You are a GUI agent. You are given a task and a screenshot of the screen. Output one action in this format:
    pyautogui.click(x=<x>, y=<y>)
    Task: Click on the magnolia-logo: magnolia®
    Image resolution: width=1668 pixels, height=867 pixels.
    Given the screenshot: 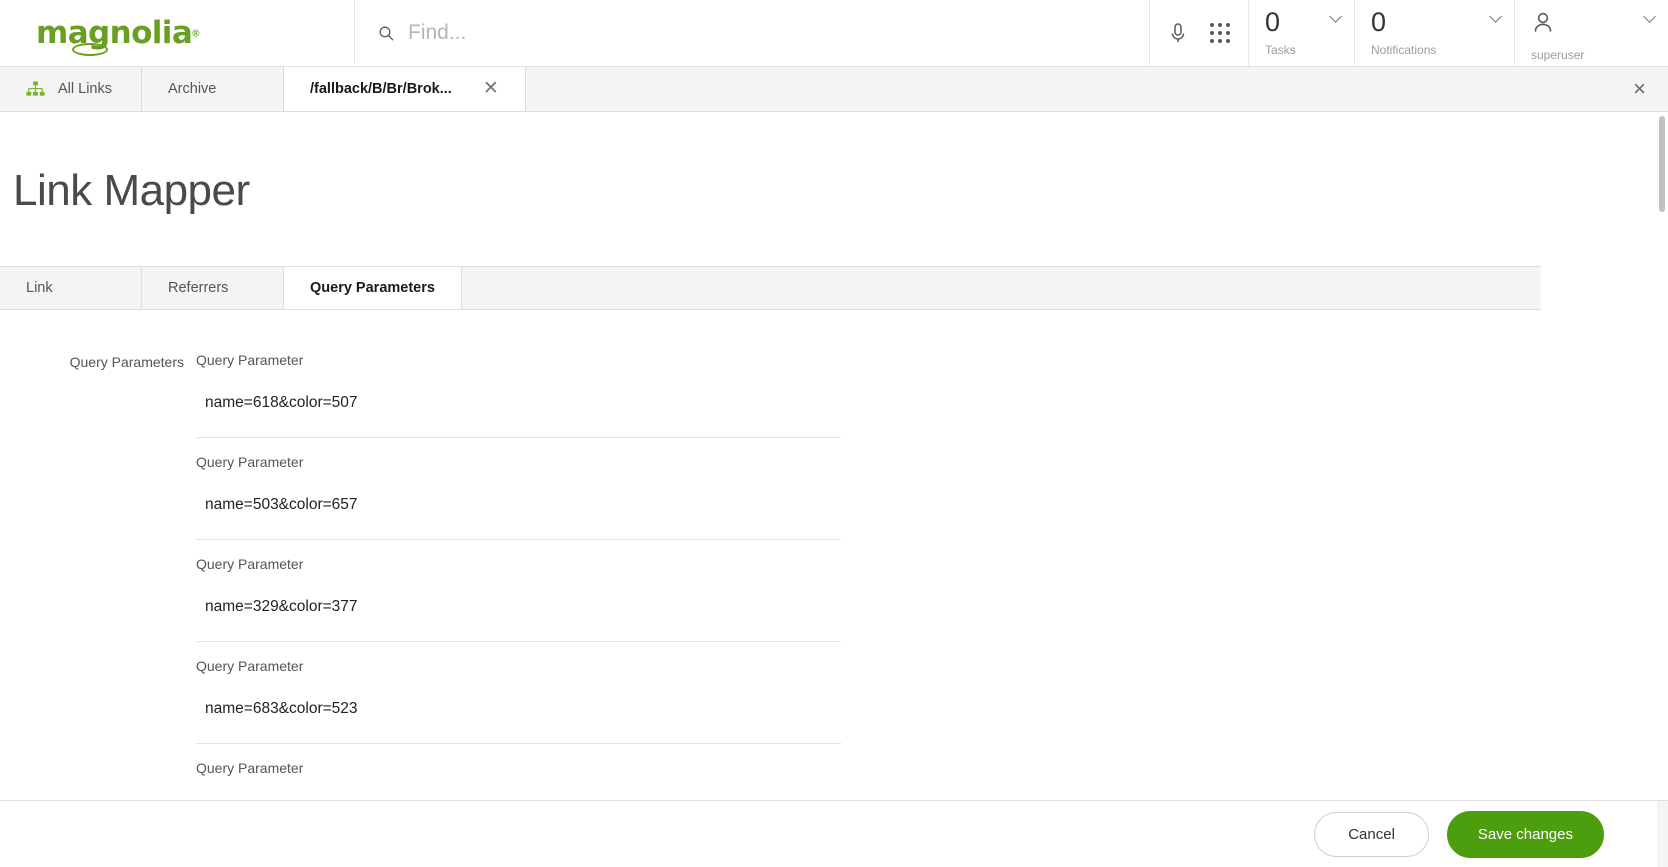 What is the action you would take?
    pyautogui.click(x=118, y=35)
    